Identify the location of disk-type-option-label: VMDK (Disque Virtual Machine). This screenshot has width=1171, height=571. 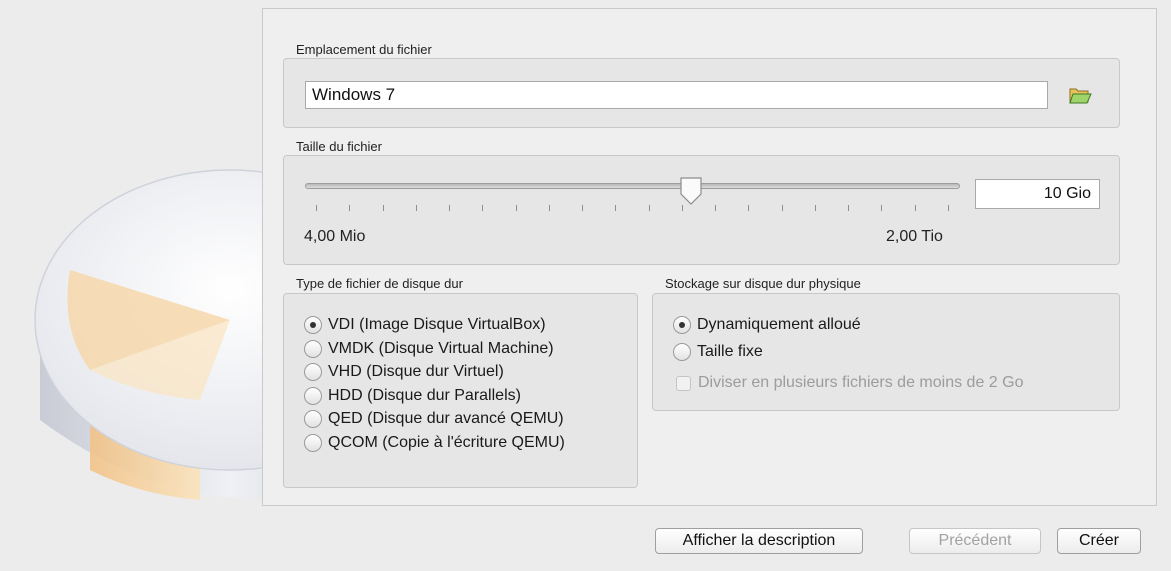
(441, 348).